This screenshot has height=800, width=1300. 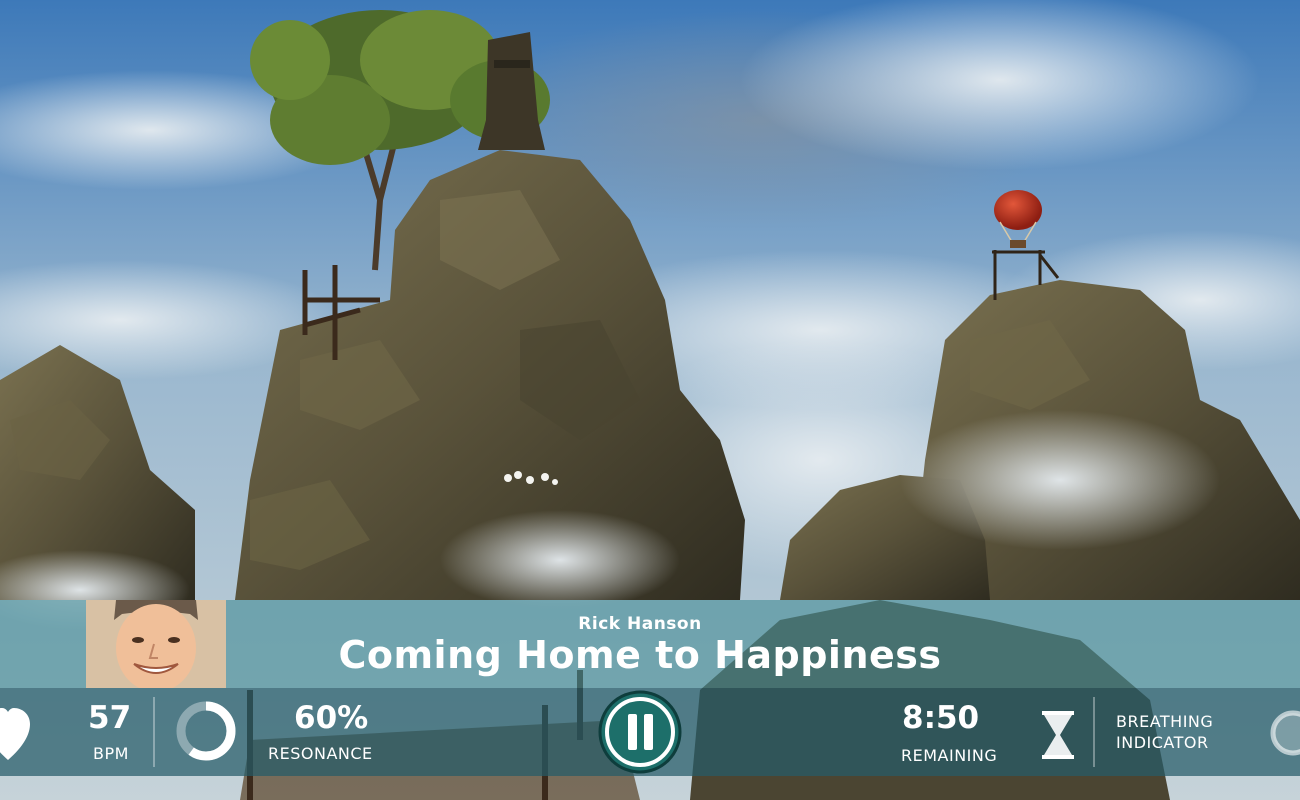 What do you see at coordinates (1164, 732) in the screenshot?
I see `breathing-indicator-label: BREATHING INDICATOR` at bounding box center [1164, 732].